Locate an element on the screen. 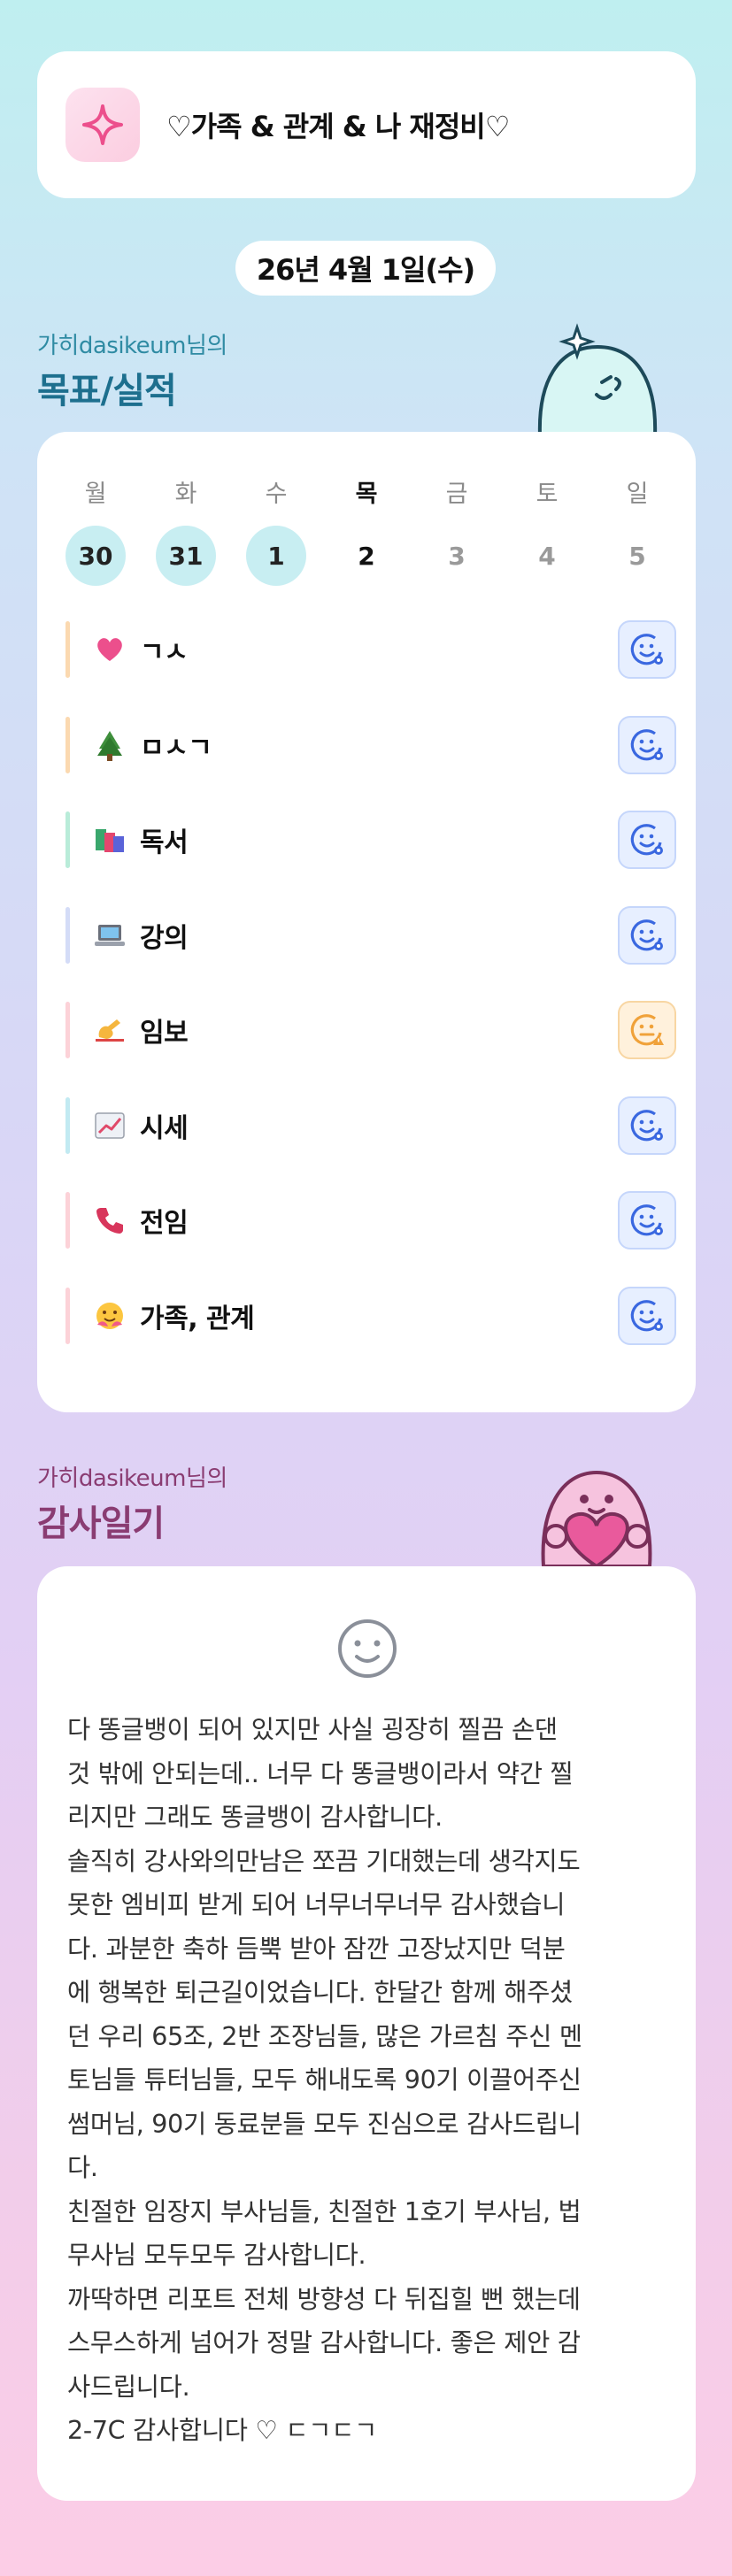 The height and width of the screenshot is (2576, 732). goal-name: 시세 is located at coordinates (164, 1128).